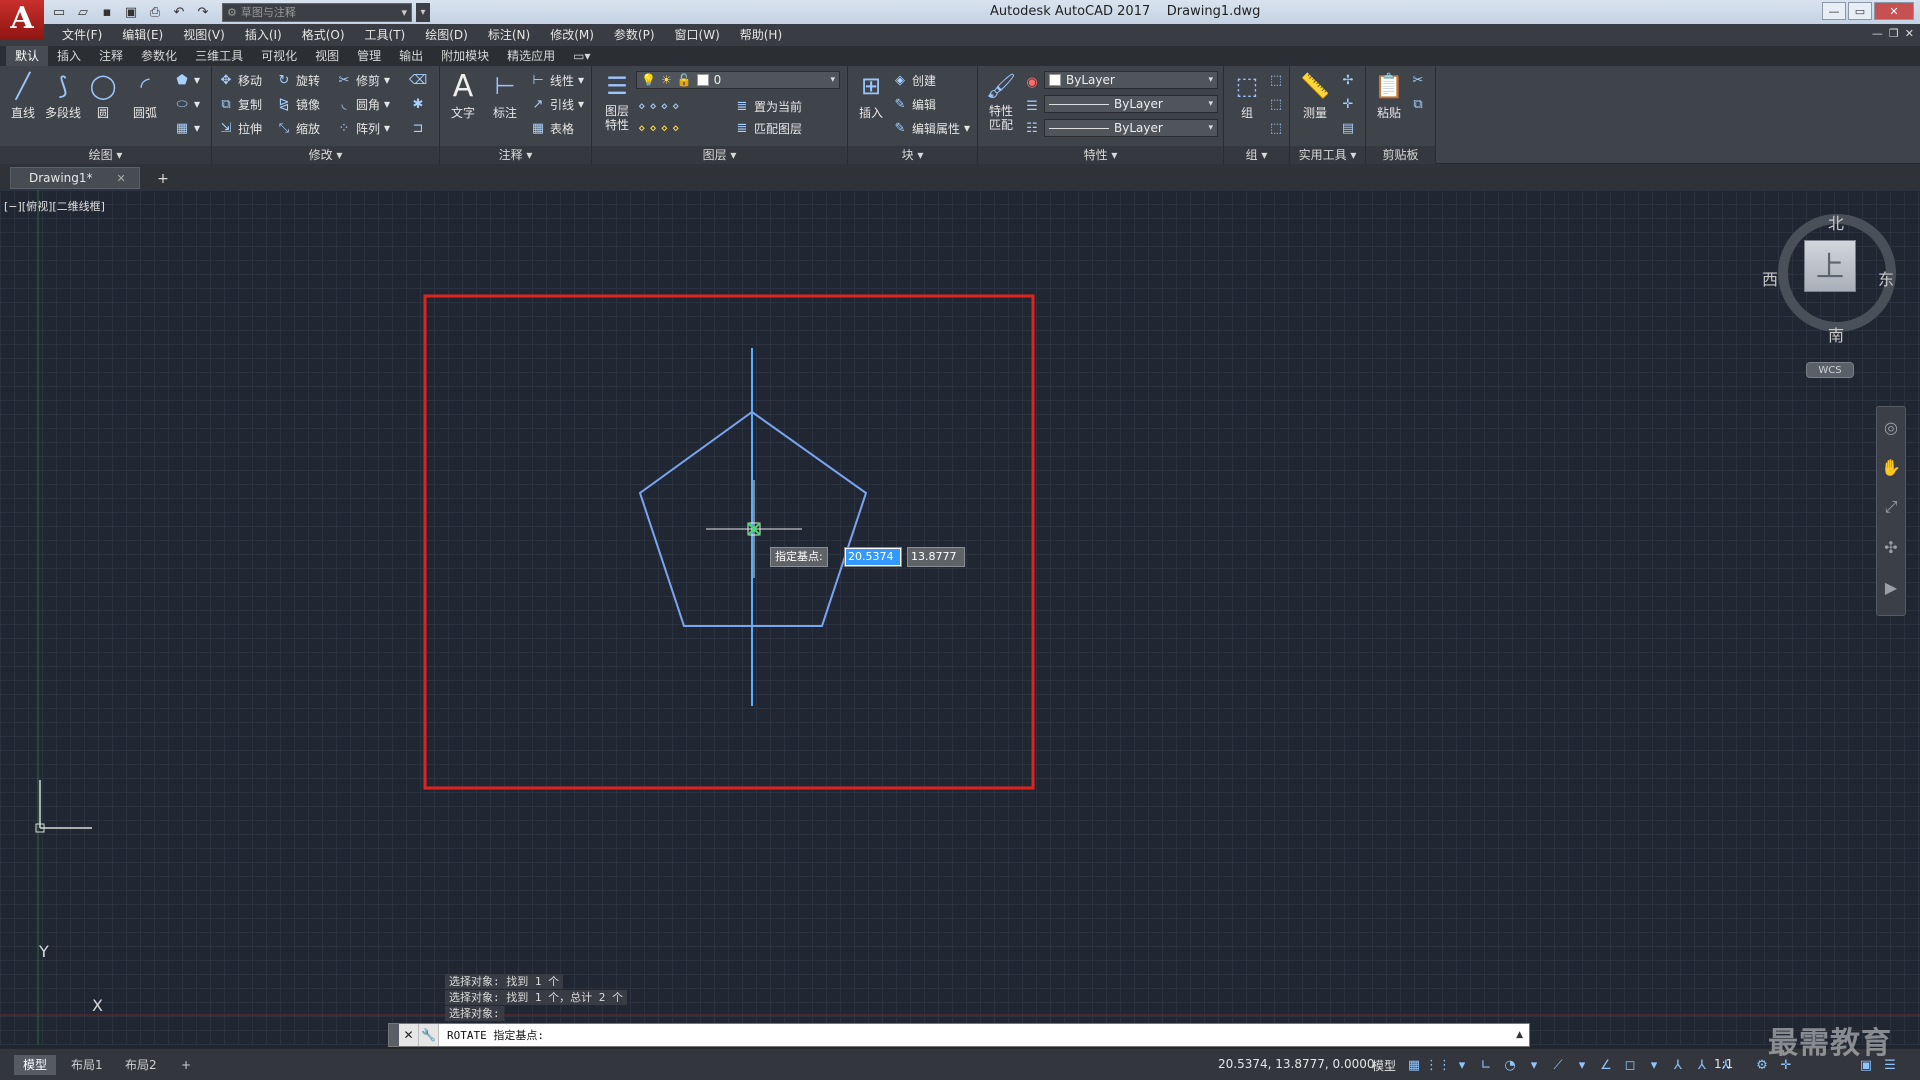 The width and height of the screenshot is (1920, 1080). What do you see at coordinates (931, 128) in the screenshot?
I see `edit-attribute-tool: ✎ 编辑属性 ▾` at bounding box center [931, 128].